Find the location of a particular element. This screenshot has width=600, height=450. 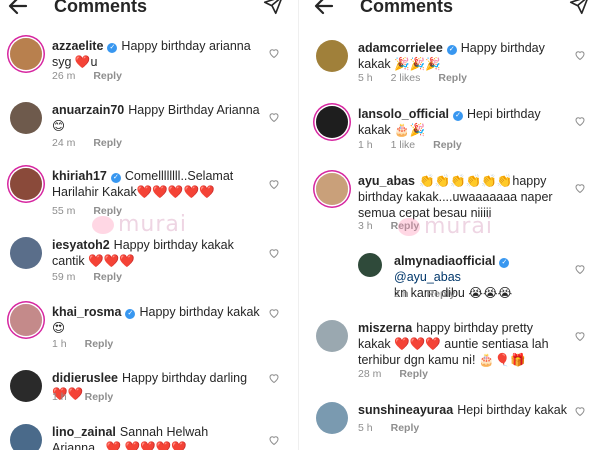

comment-meta: 1 h Reply is located at coordinates (91, 344).